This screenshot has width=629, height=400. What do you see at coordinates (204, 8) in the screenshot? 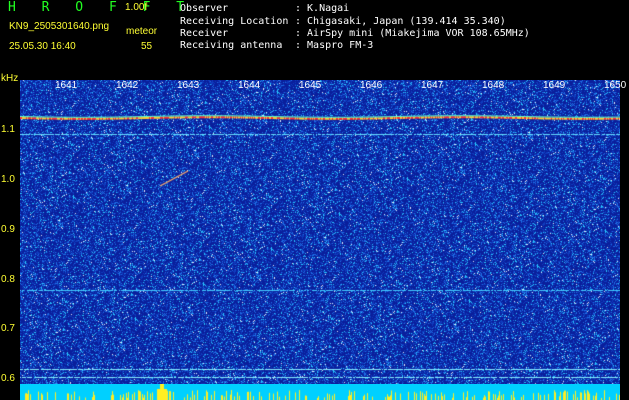
I see `observer-key: Observer` at bounding box center [204, 8].